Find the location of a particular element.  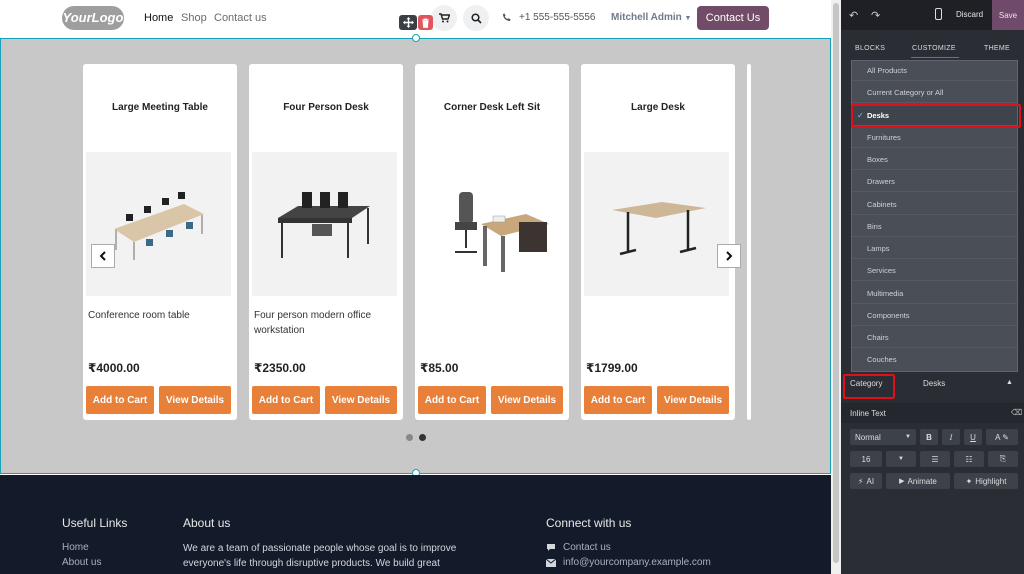

product-name: Corner Desk Left Sit is located at coordinates (492, 107).